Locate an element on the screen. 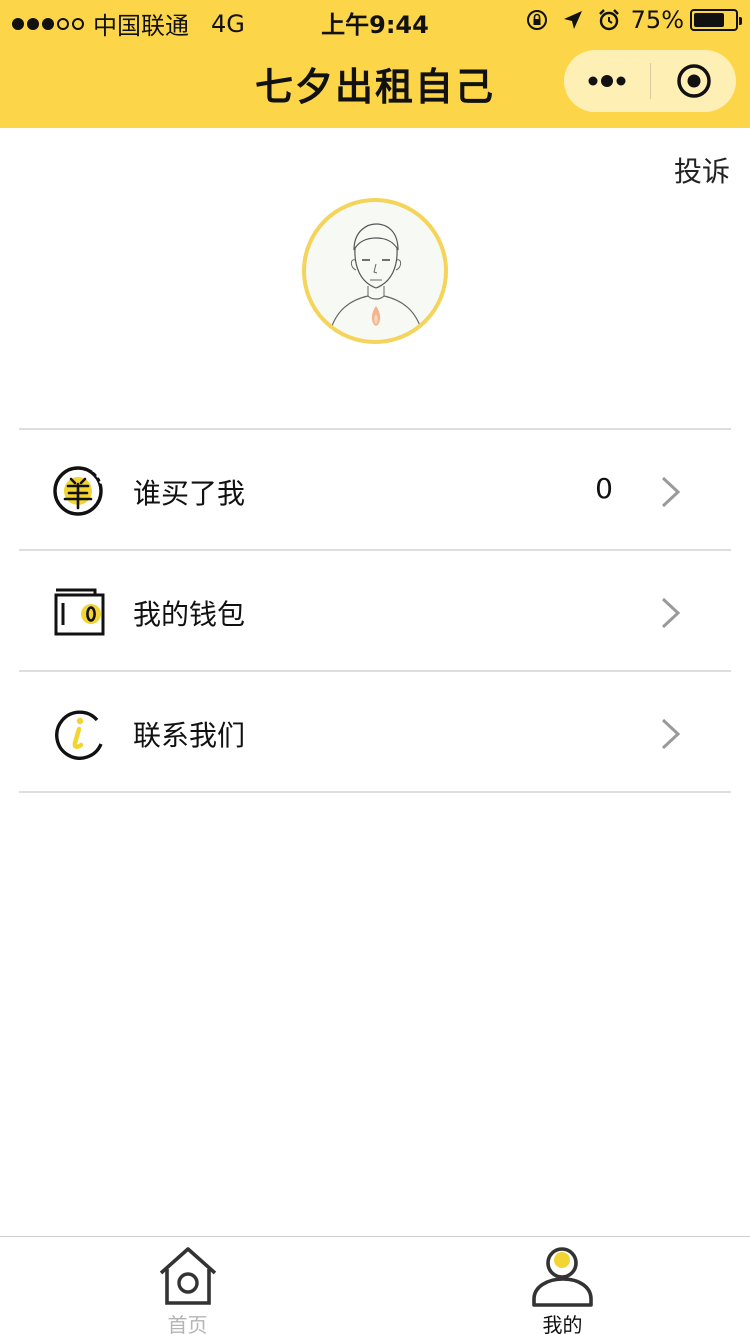 This screenshot has width=750, height=1334. rotation-lock-icon is located at coordinates (536, 20).